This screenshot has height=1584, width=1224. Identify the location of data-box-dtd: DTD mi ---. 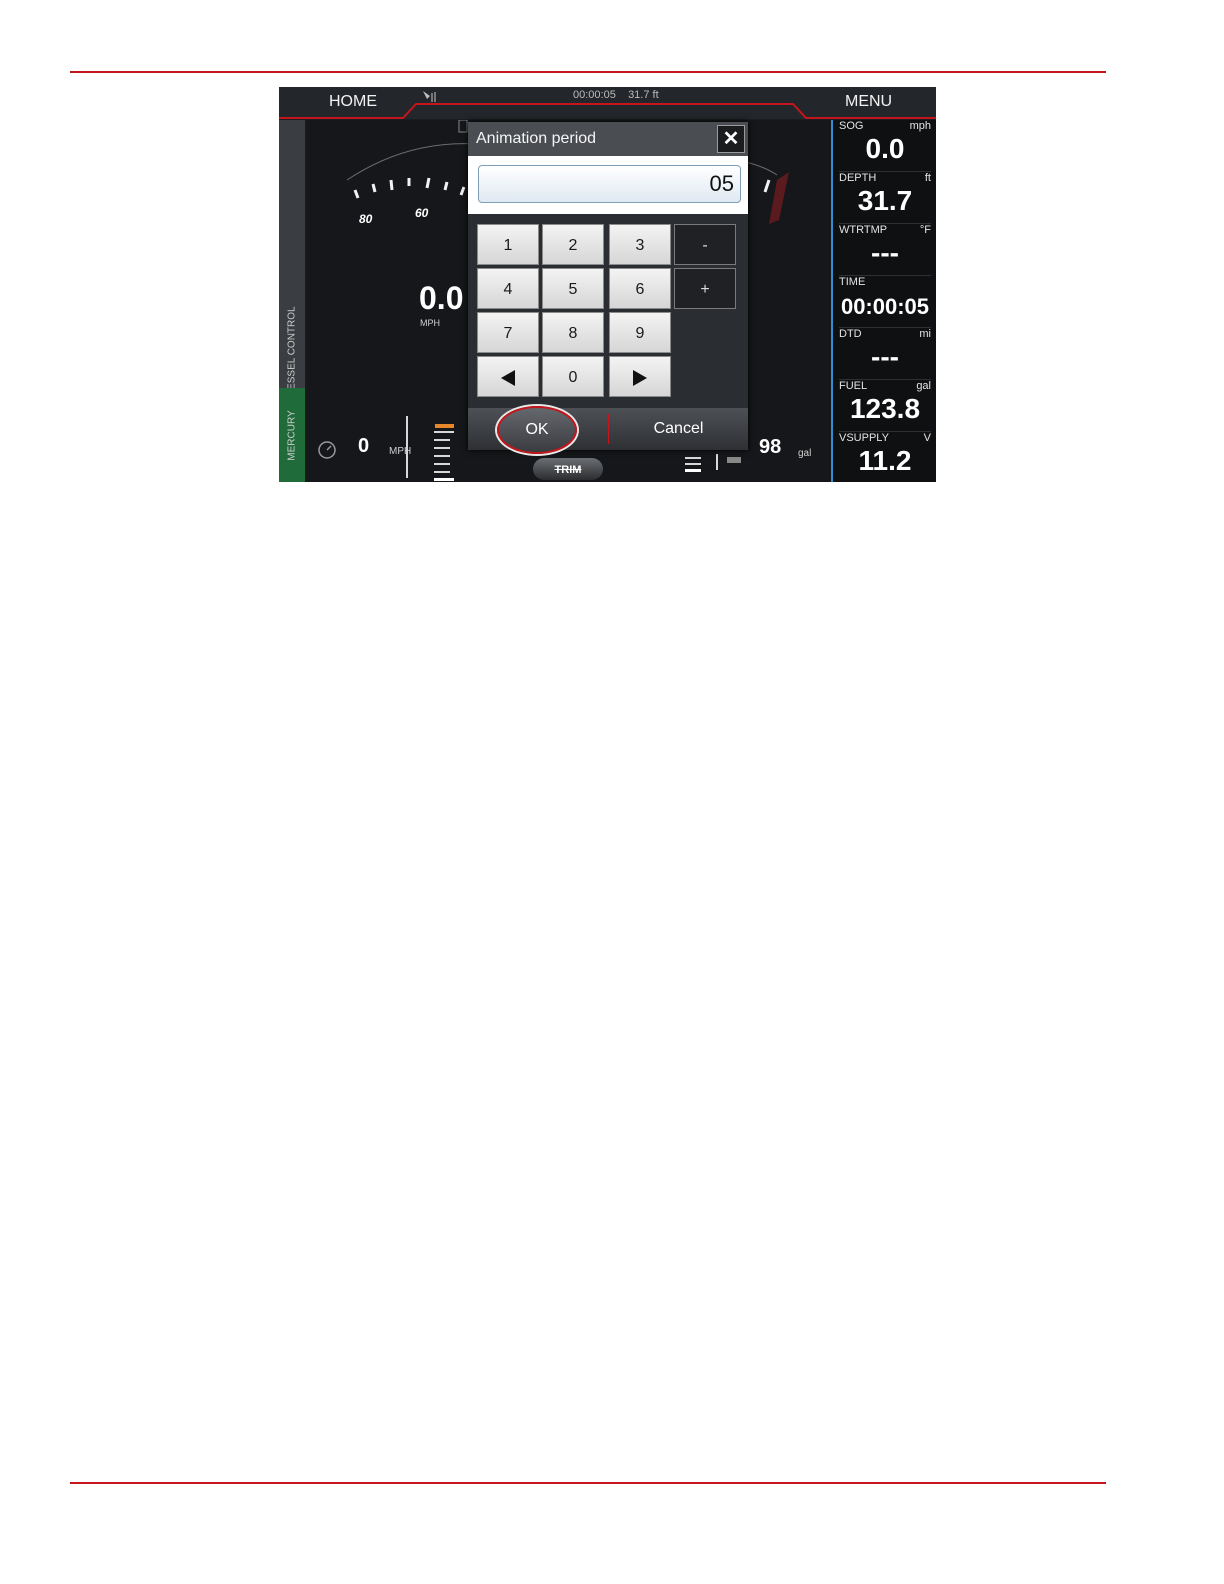
(885, 354).